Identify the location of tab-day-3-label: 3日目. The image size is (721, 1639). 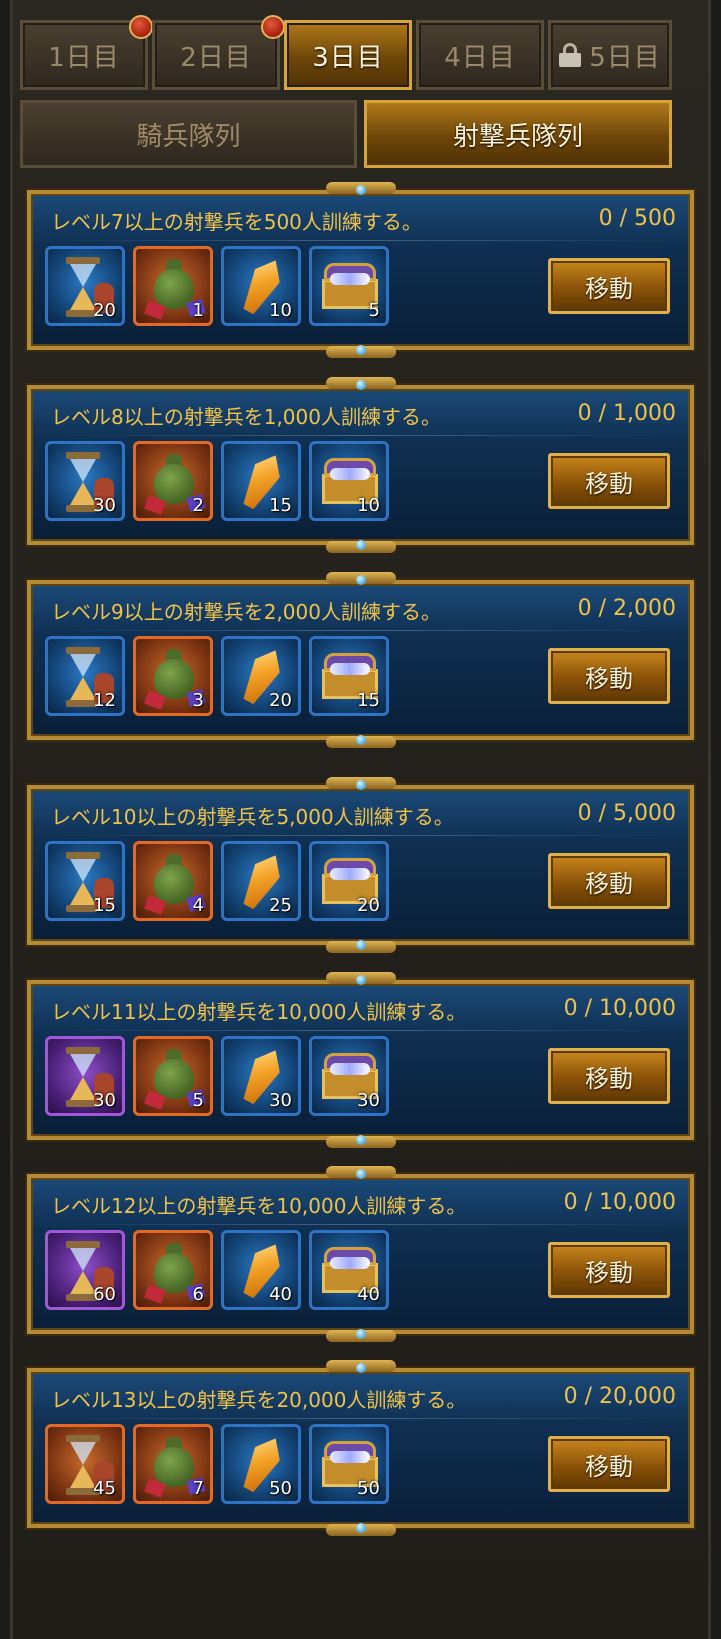
(348, 57).